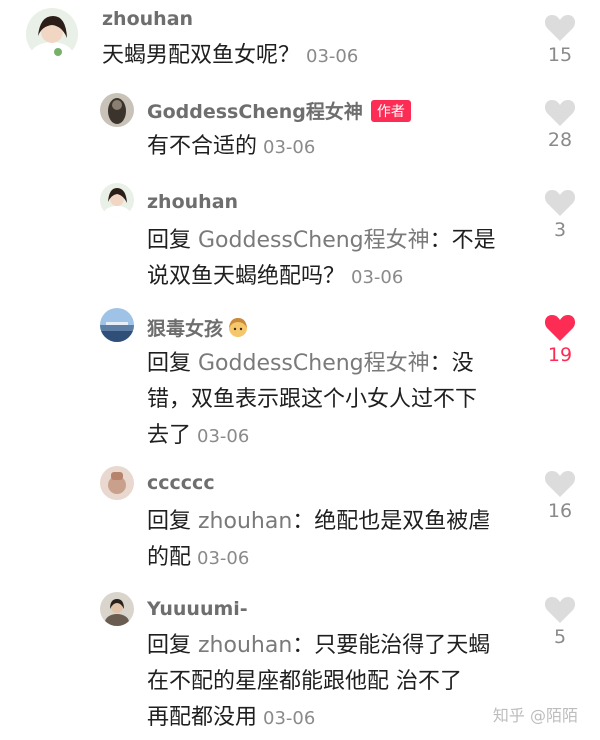 This screenshot has width=600, height=740. I want to click on like-count: 3, so click(560, 230).